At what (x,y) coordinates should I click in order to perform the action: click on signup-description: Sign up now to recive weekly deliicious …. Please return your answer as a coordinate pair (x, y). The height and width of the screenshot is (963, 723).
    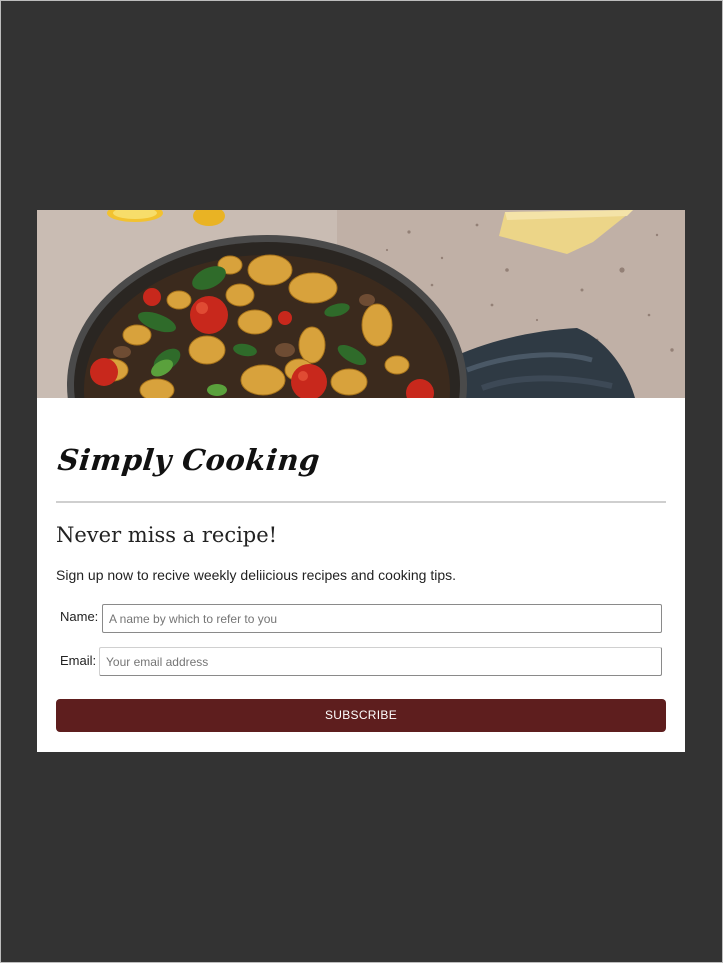
    Looking at the image, I should click on (256, 575).